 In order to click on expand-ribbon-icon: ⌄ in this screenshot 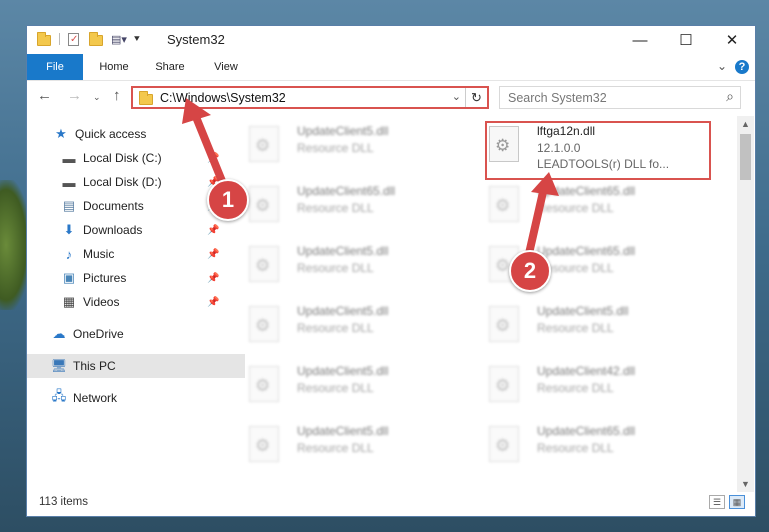, I will do `click(722, 66)`.